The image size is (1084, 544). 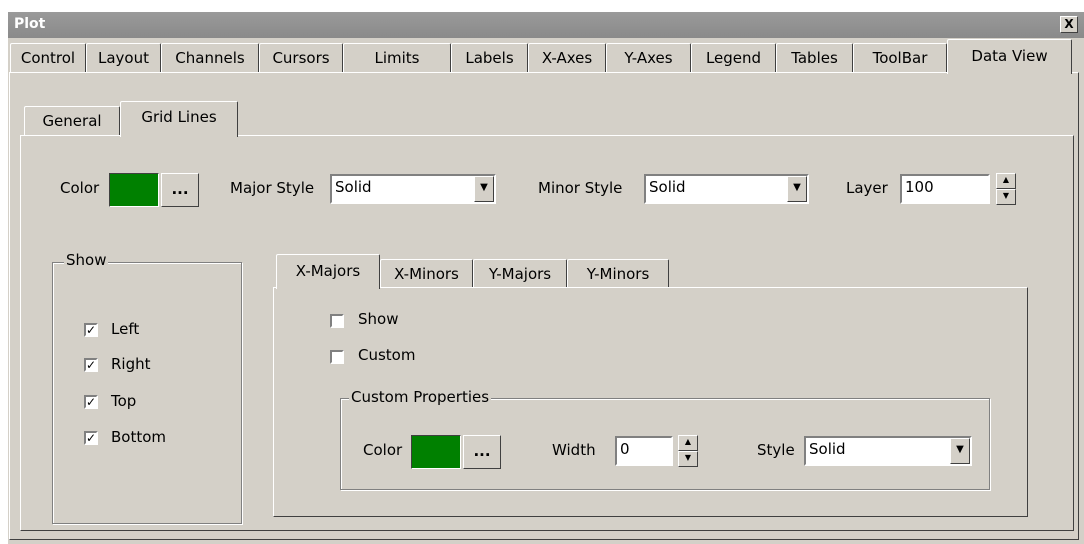 What do you see at coordinates (625, 449) in the screenshot?
I see `width-value: 0` at bounding box center [625, 449].